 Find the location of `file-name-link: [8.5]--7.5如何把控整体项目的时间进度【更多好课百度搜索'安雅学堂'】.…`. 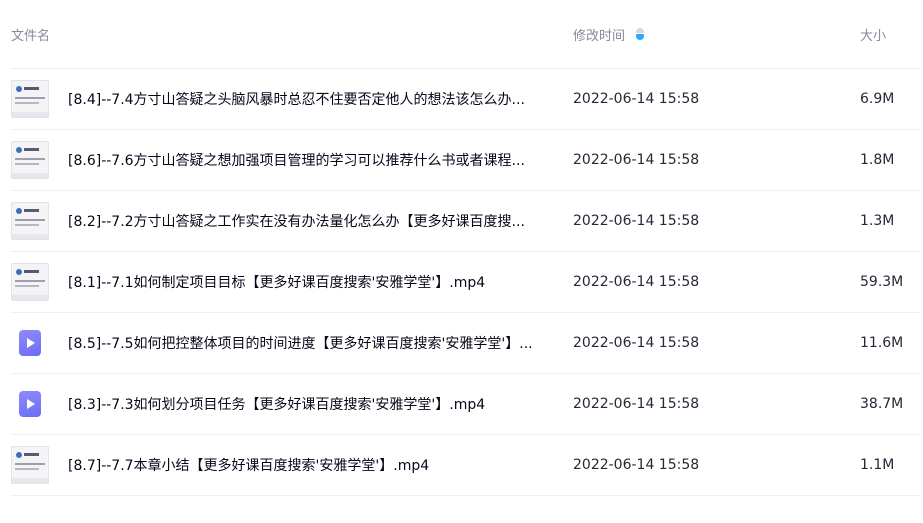

file-name-link: [8.5]--7.5如何把控整体项目的时间进度【更多好课百度搜索'安雅学堂'】.… is located at coordinates (300, 343).